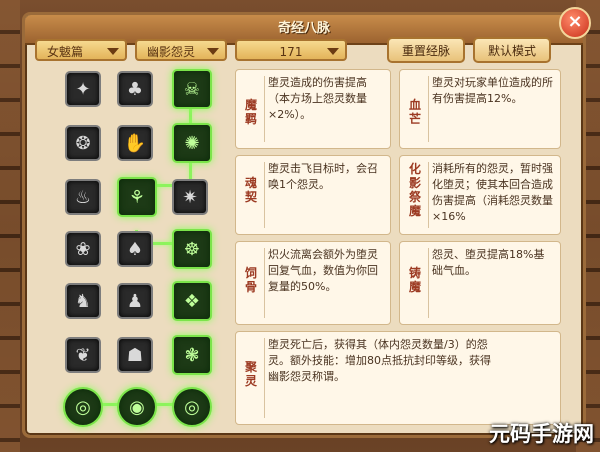  I want to click on points-value: 171, so click(291, 52).